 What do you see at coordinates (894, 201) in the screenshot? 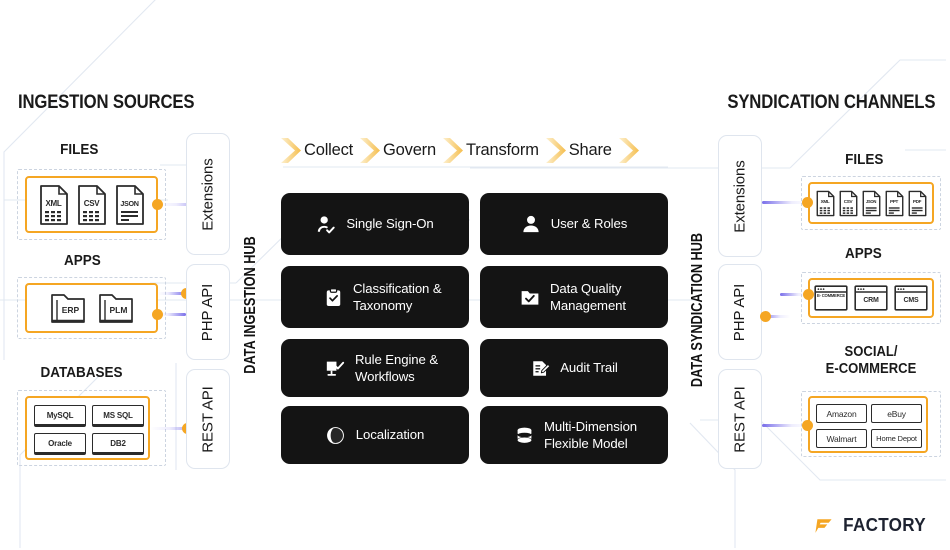
I see `file-label: PPT` at bounding box center [894, 201].